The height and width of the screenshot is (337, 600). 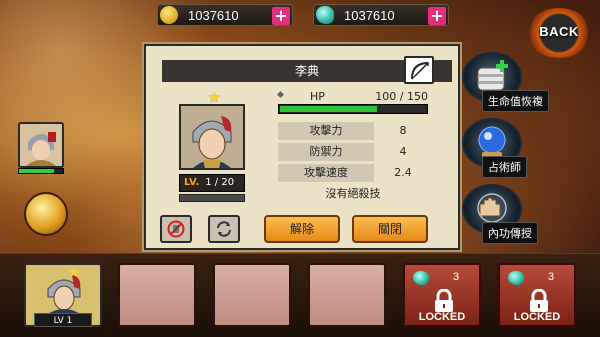 What do you see at coordinates (281, 16) in the screenshot?
I see `add-gold-button: +` at bounding box center [281, 16].